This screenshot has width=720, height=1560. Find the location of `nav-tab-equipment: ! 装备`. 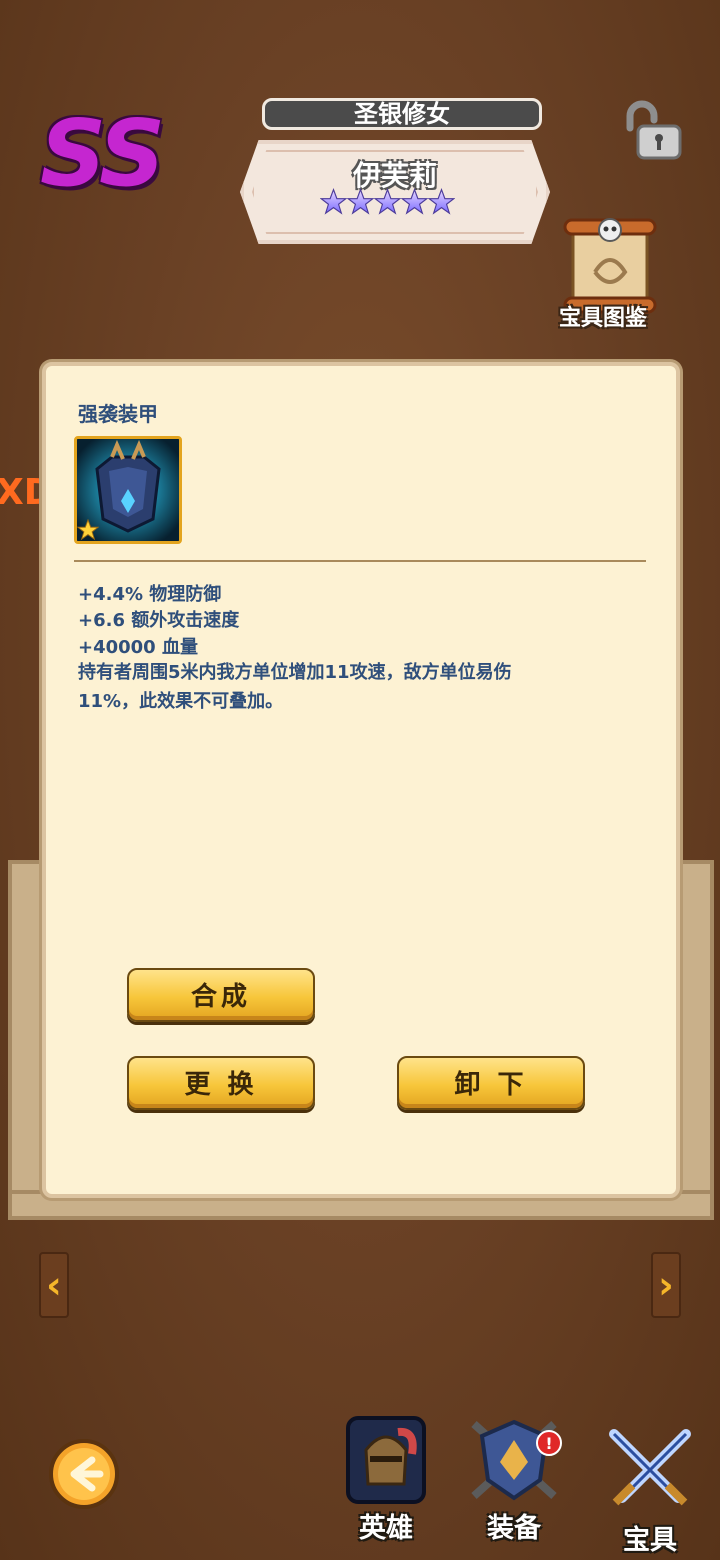

nav-tab-equipment: ! 装备 is located at coordinates (514, 1477).